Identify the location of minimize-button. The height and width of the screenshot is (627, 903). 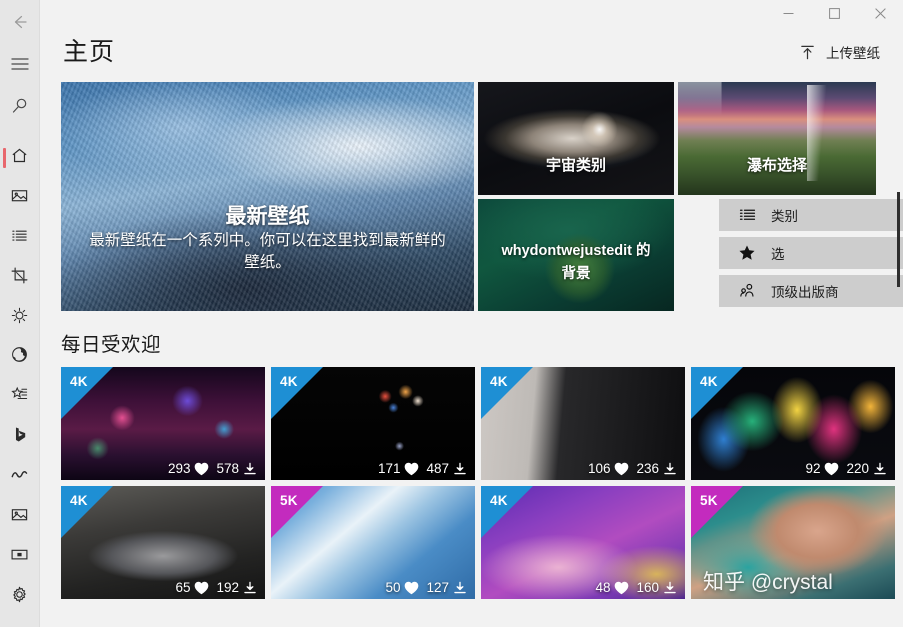
(788, 15).